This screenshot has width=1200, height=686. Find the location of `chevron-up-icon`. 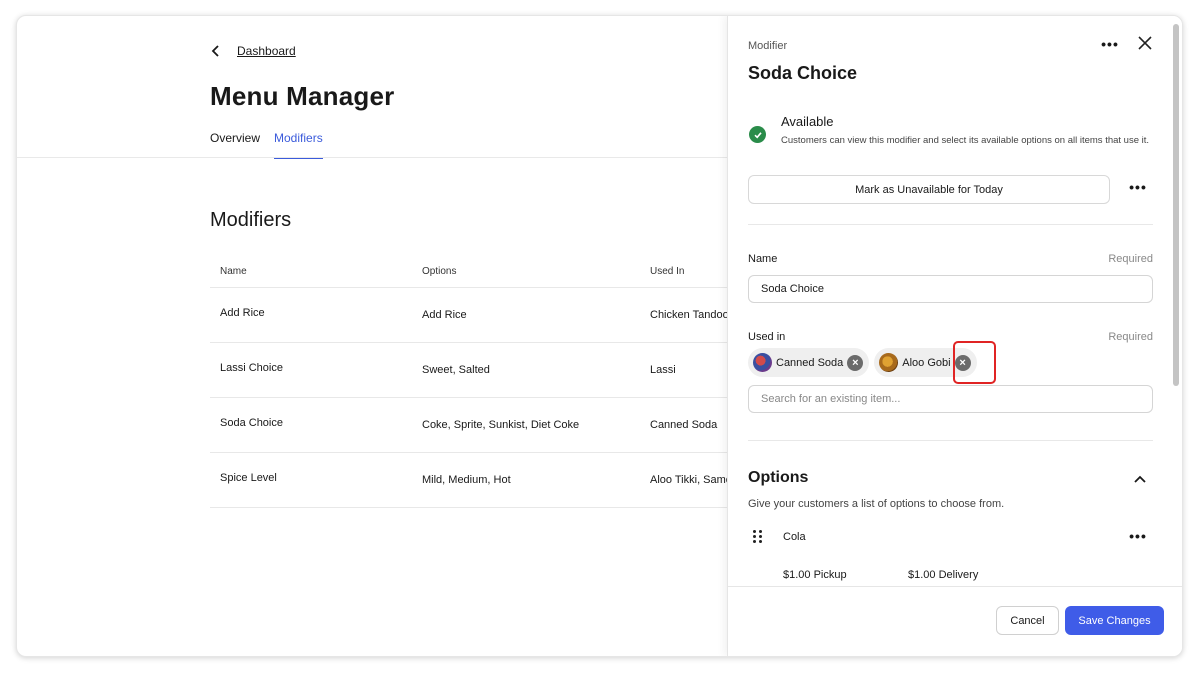

chevron-up-icon is located at coordinates (1142, 478).